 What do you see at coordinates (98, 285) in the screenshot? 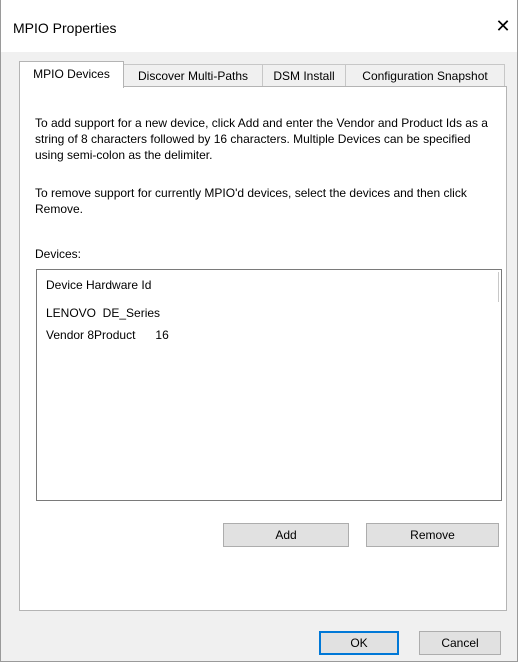
I see `column-header-device-hardware-id: Device Hardware Id` at bounding box center [98, 285].